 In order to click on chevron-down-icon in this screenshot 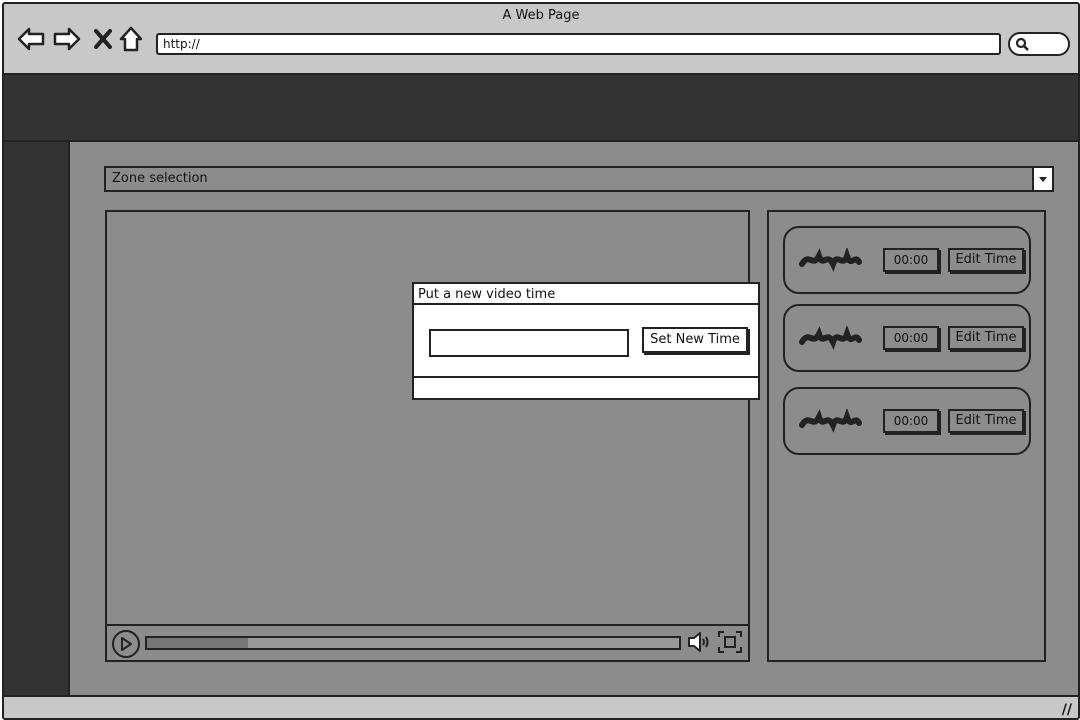, I will do `click(1042, 179)`.